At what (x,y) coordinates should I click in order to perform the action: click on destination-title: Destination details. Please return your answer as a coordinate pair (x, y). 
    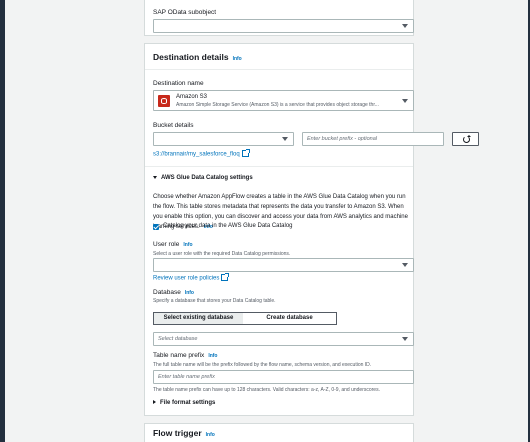
    Looking at the image, I should click on (191, 57).